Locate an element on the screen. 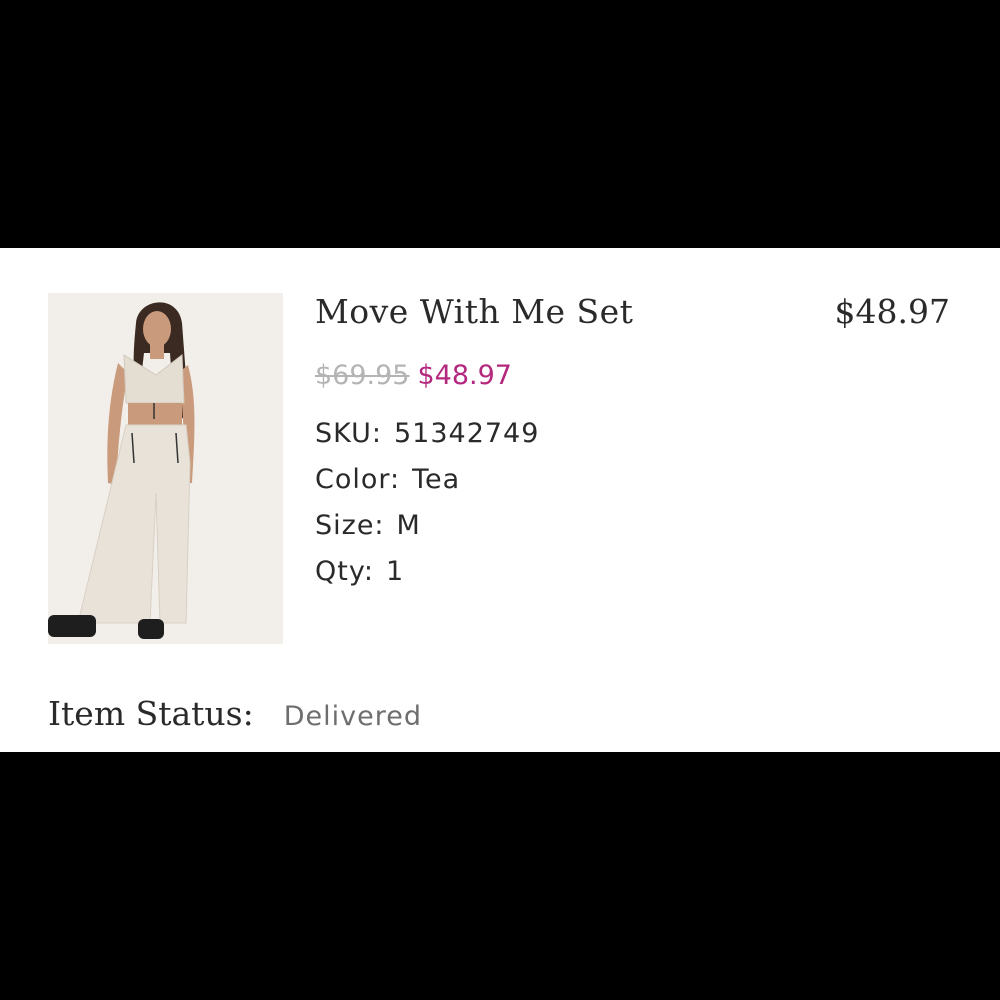 The image size is (1000, 1000). color-row: Color: Tea is located at coordinates (387, 479).